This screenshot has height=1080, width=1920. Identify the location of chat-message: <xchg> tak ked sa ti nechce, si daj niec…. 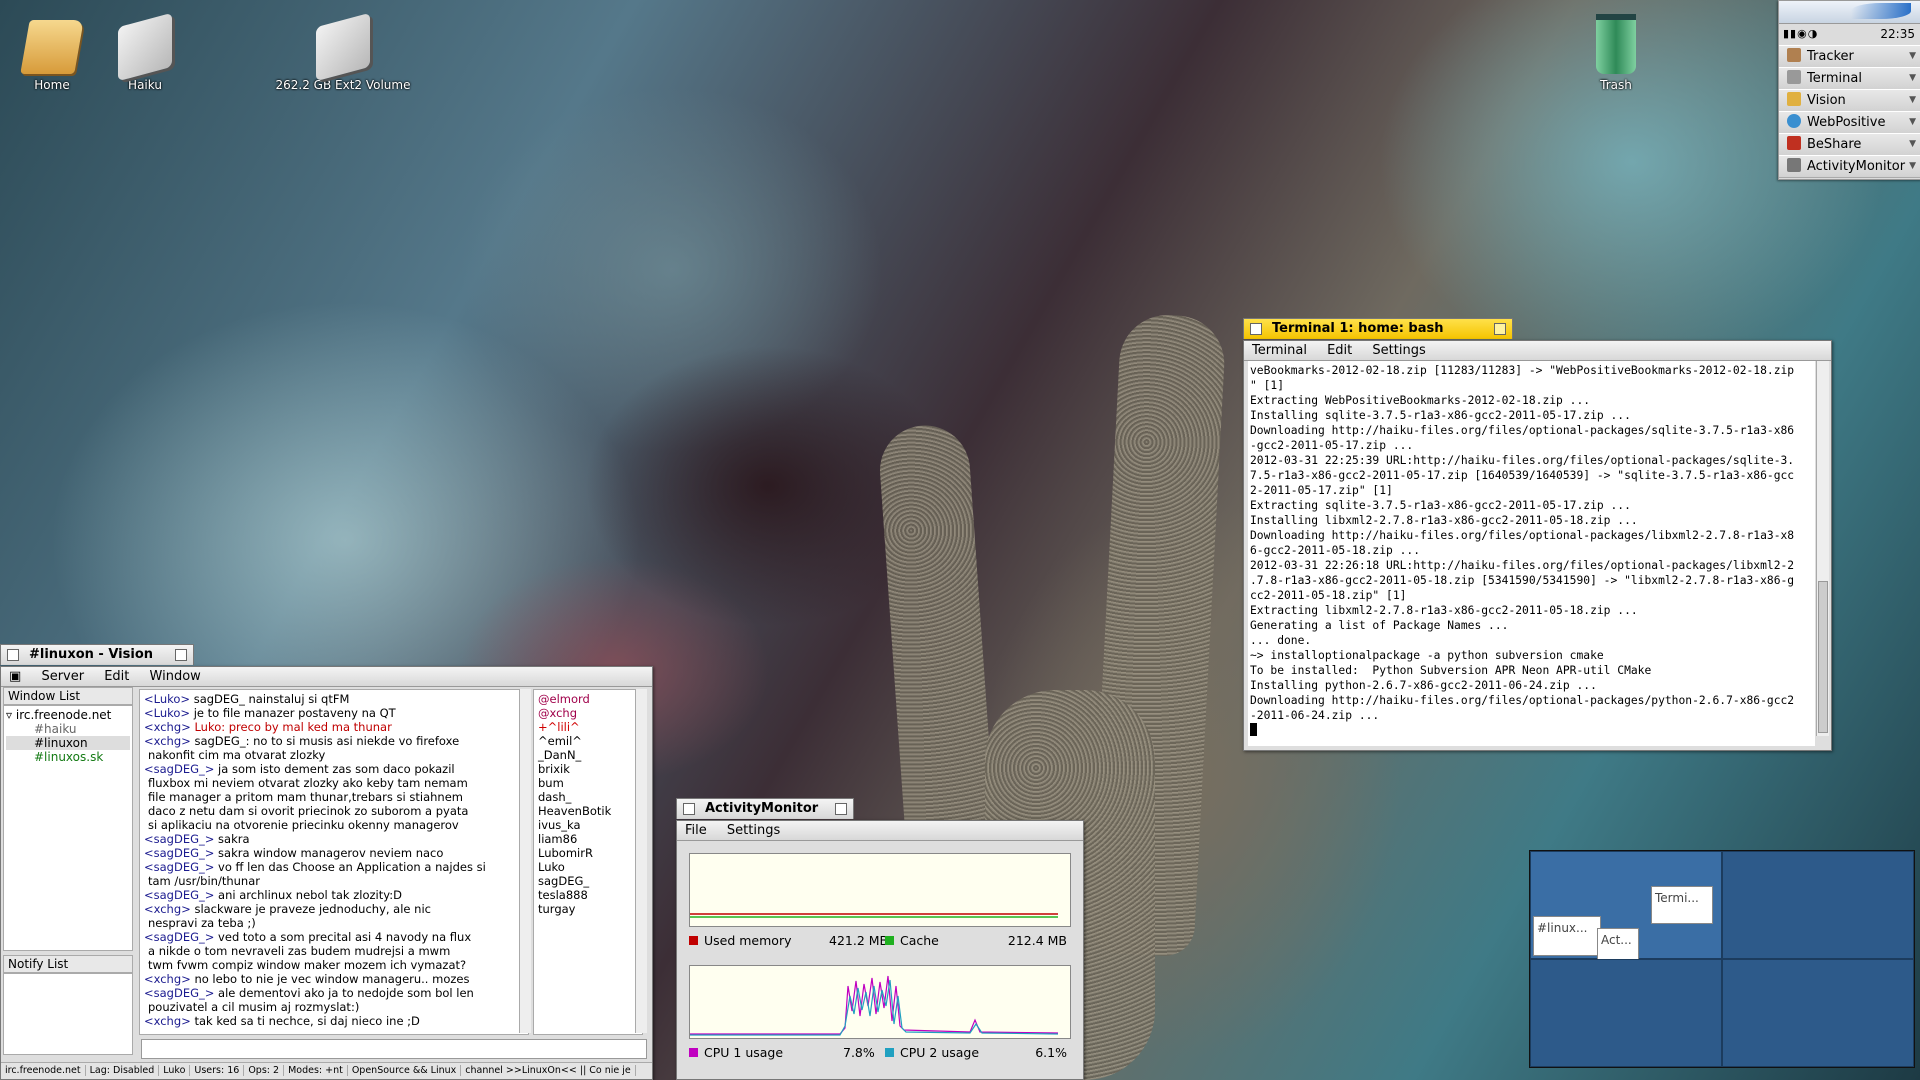
(334, 1021).